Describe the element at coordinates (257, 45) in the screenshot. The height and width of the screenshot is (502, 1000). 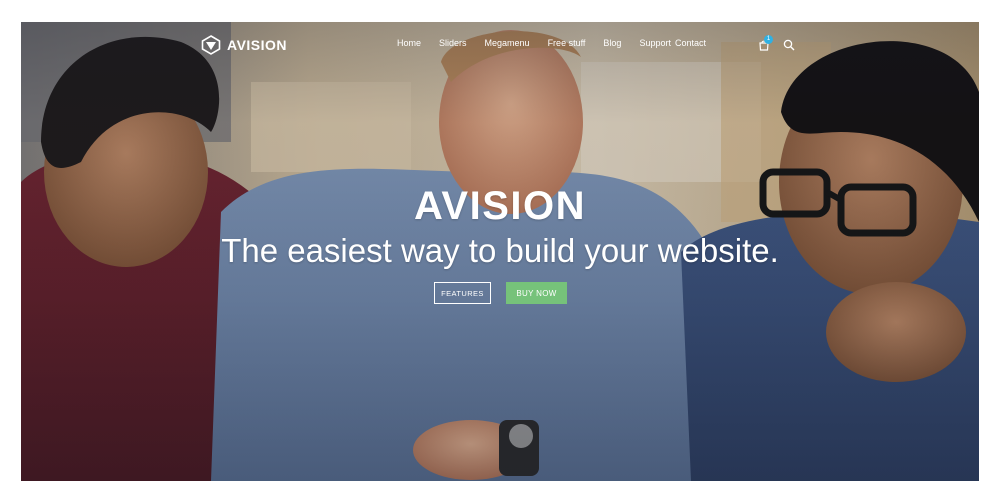
I see `logo-text: AVISION` at that location.